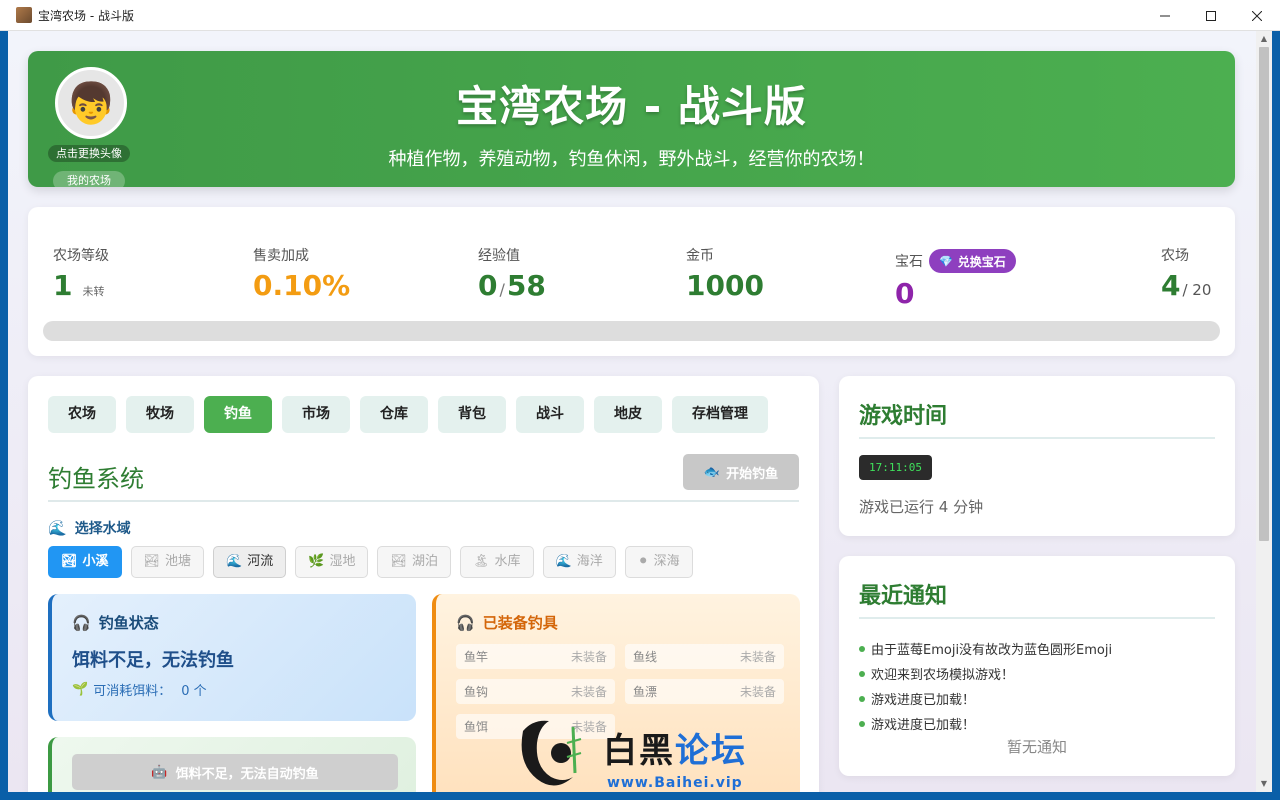 The width and height of the screenshot is (1280, 800). I want to click on water-option-0: 🏞 小溪, so click(85, 562).